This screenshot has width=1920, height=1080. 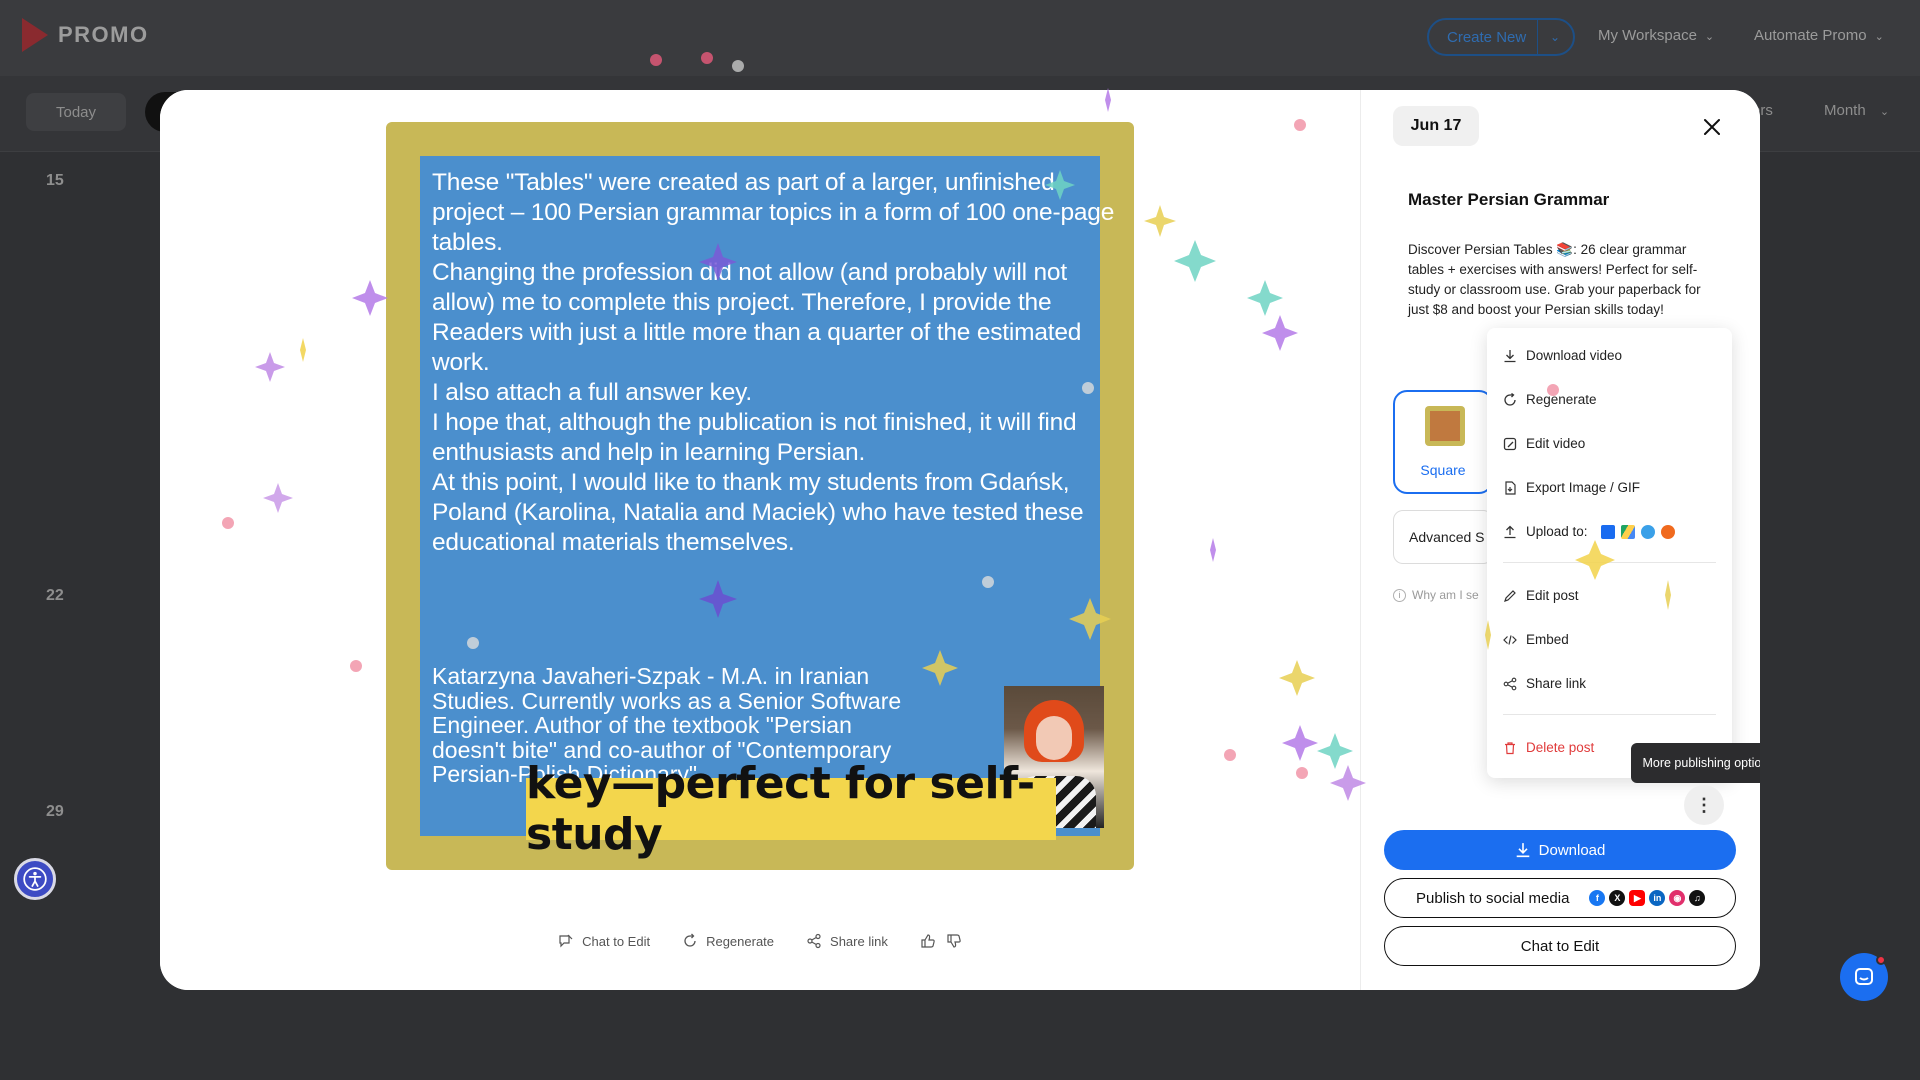 I want to click on publish-social-button: Publish to social media f X ▶ in ◉ ♫, so click(x=1560, y=898).